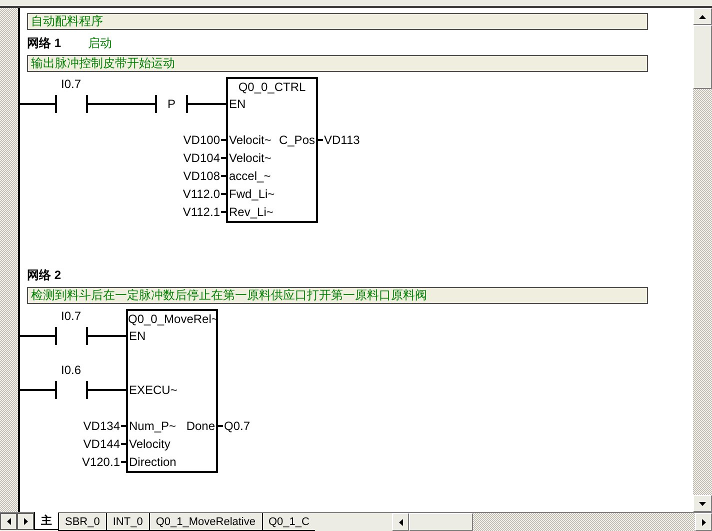 This screenshot has height=531, width=712. What do you see at coordinates (101, 444) in the screenshot?
I see `operand-label: VD144` at bounding box center [101, 444].